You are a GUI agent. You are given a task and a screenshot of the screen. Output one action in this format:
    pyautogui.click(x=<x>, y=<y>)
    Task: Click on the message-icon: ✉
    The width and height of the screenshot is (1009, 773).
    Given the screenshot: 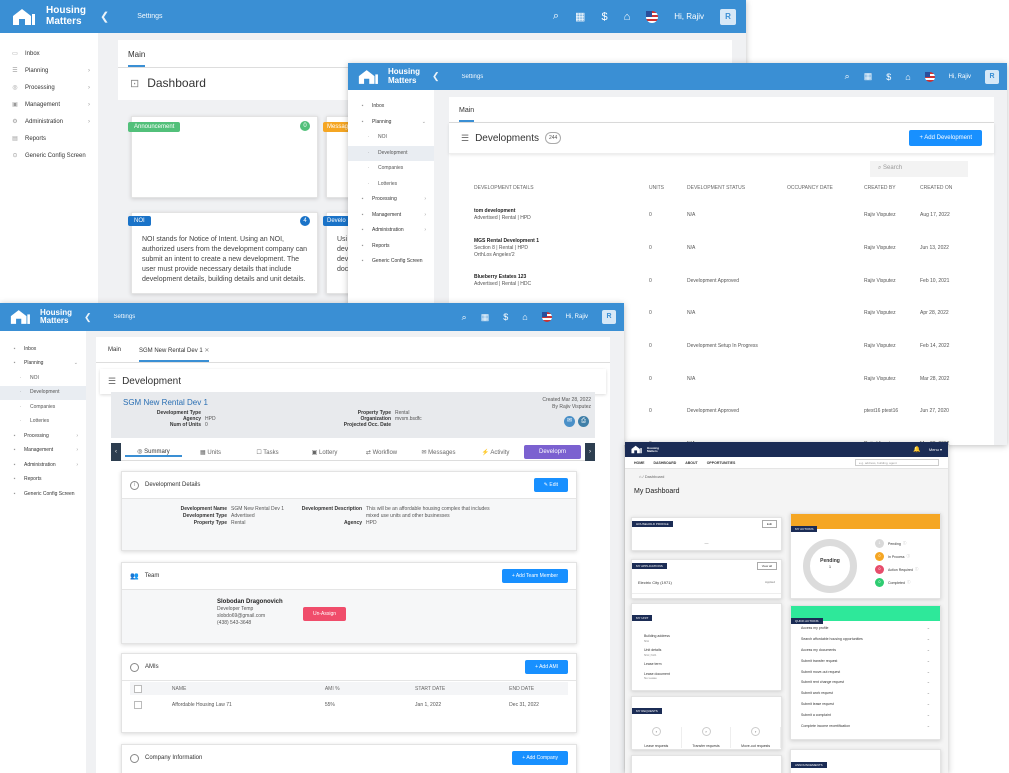 What is the action you would take?
    pyautogui.click(x=569, y=421)
    